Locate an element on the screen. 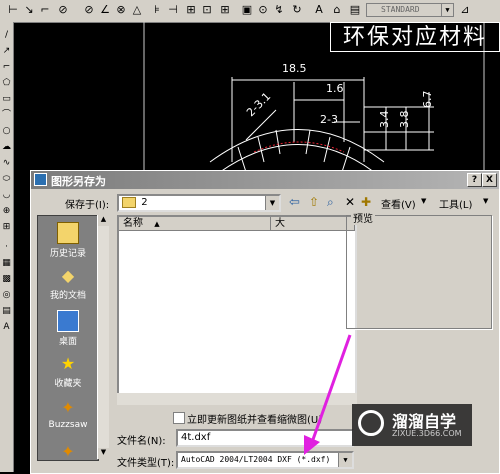  quick-dim-icon: ⊗ is located at coordinates (121, 10).